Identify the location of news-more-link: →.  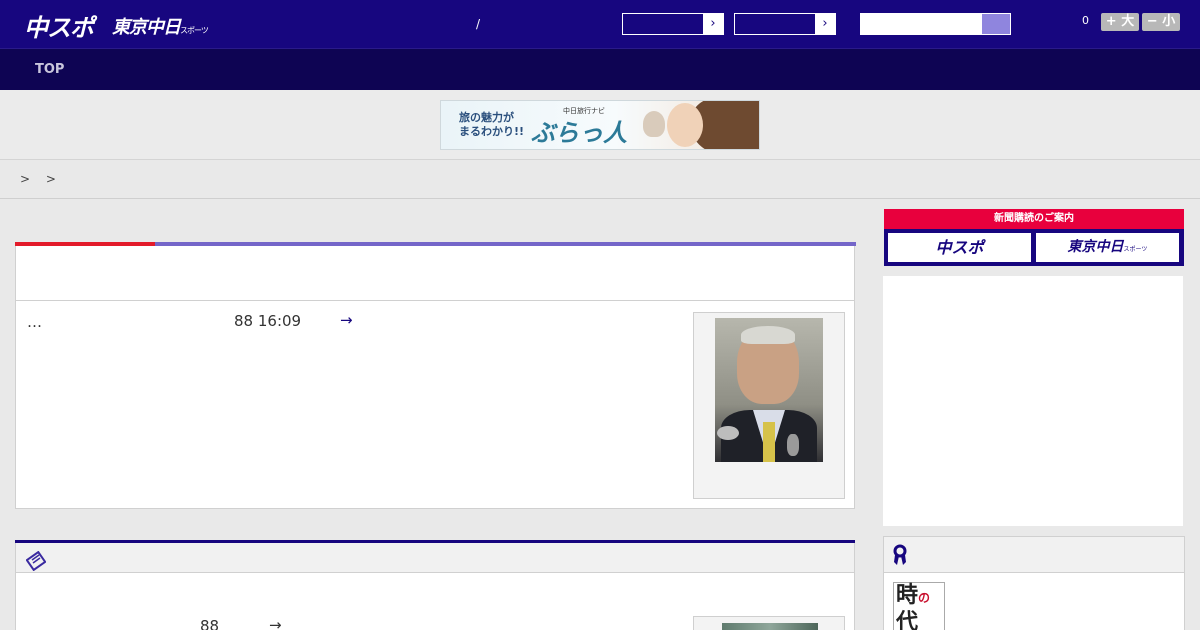
(275, 623).